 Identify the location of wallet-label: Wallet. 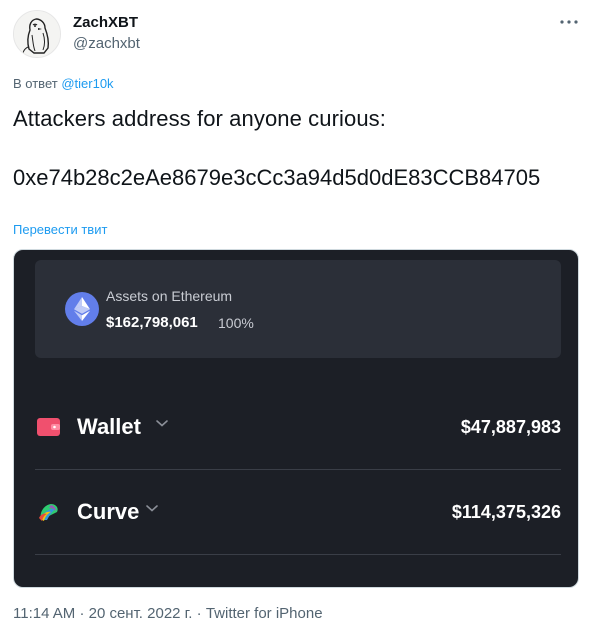
(109, 426).